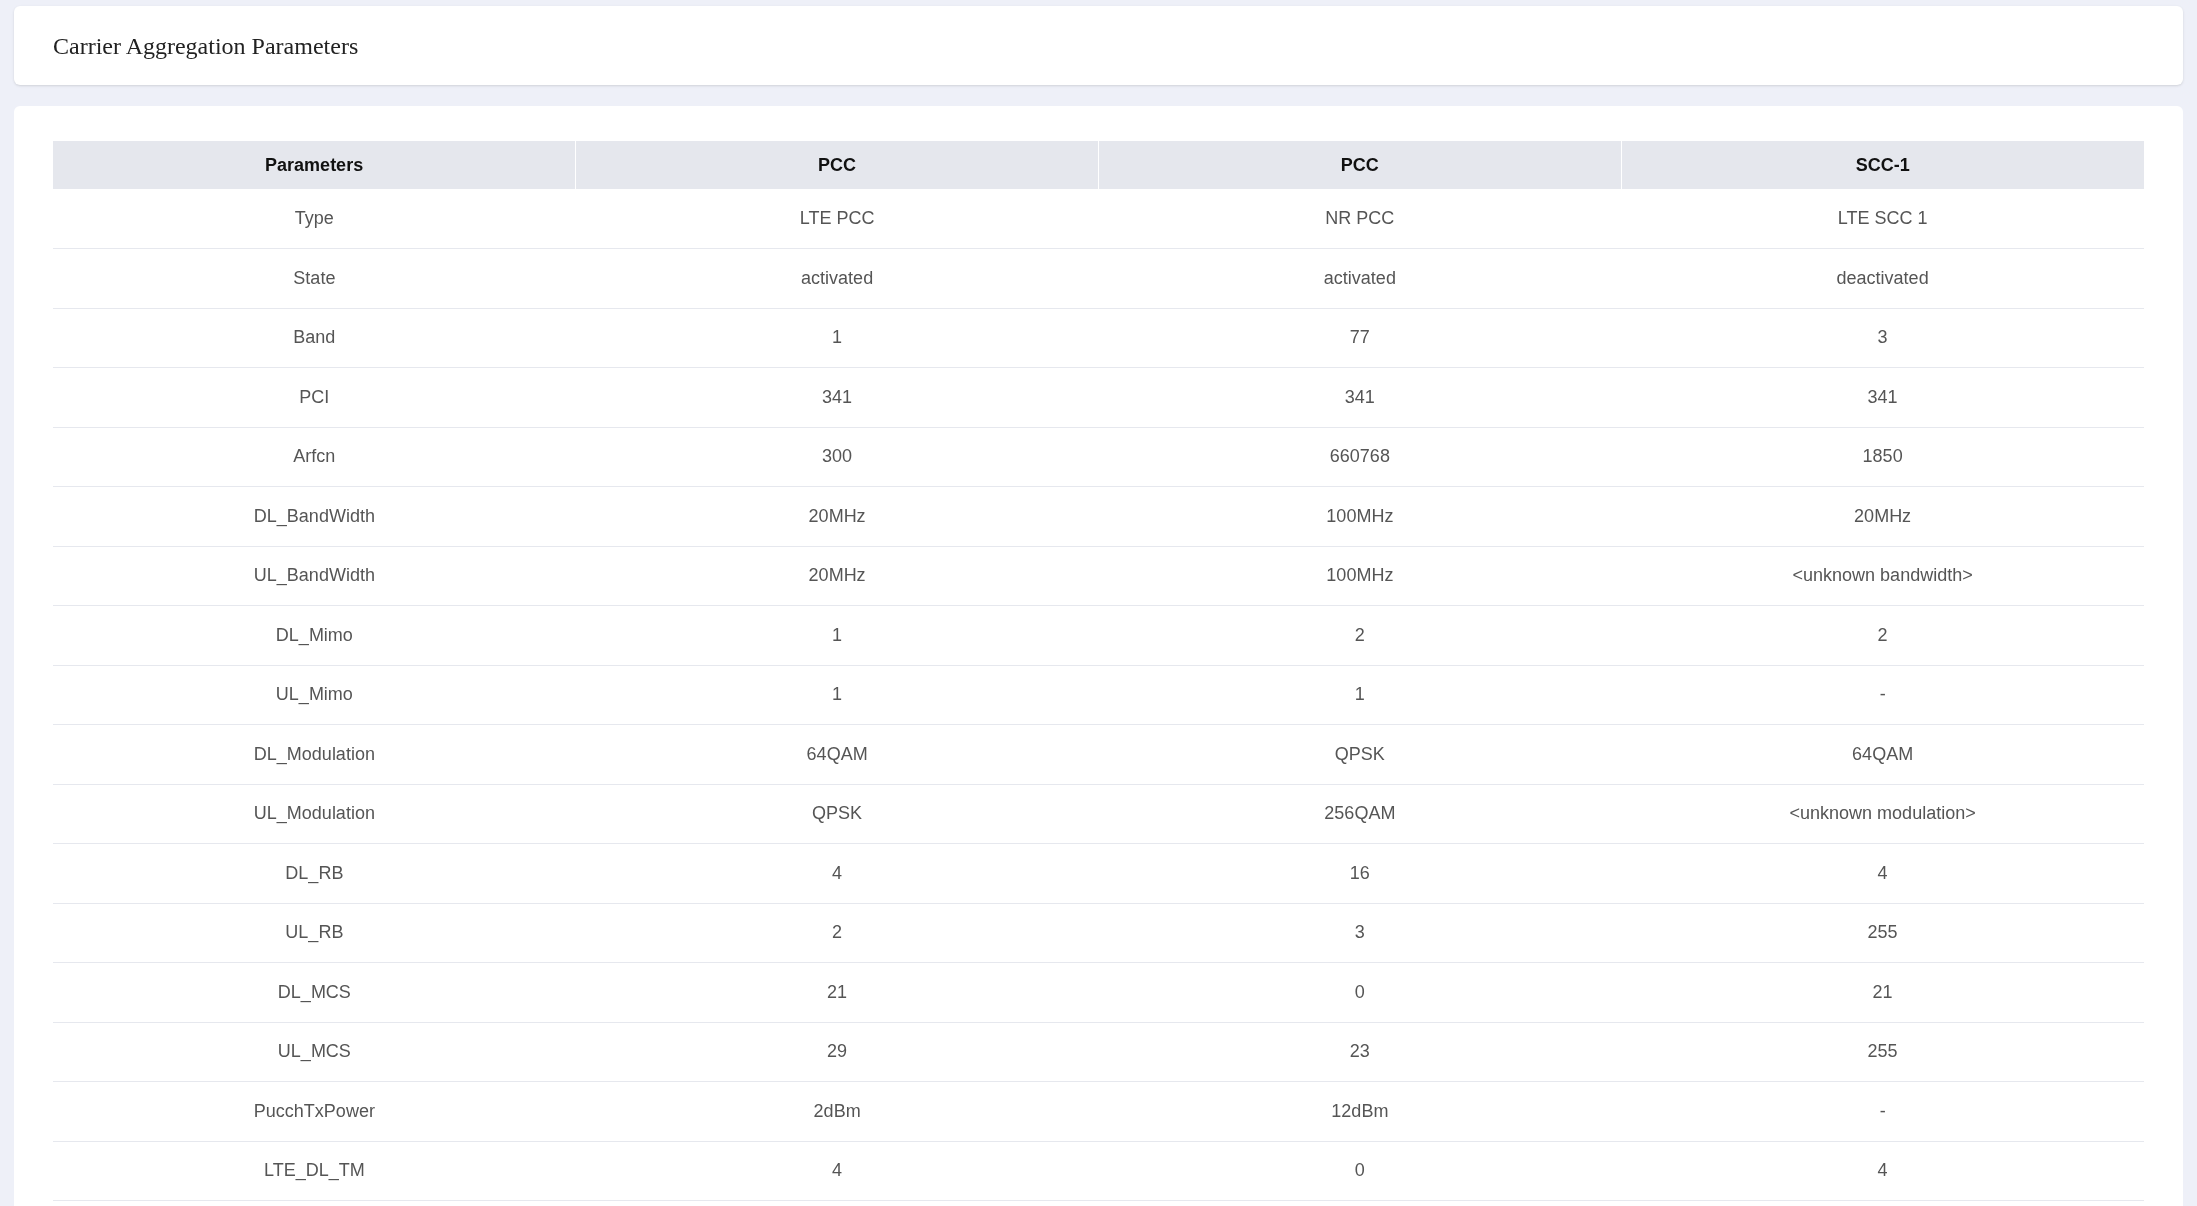 This screenshot has height=1206, width=2197. Describe the element at coordinates (314, 576) in the screenshot. I see `table-cell: UL_BandWidth` at that location.